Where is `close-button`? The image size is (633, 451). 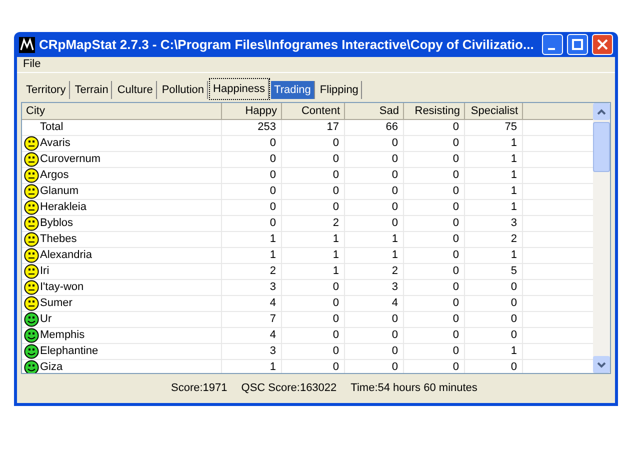
close-button is located at coordinates (602, 44).